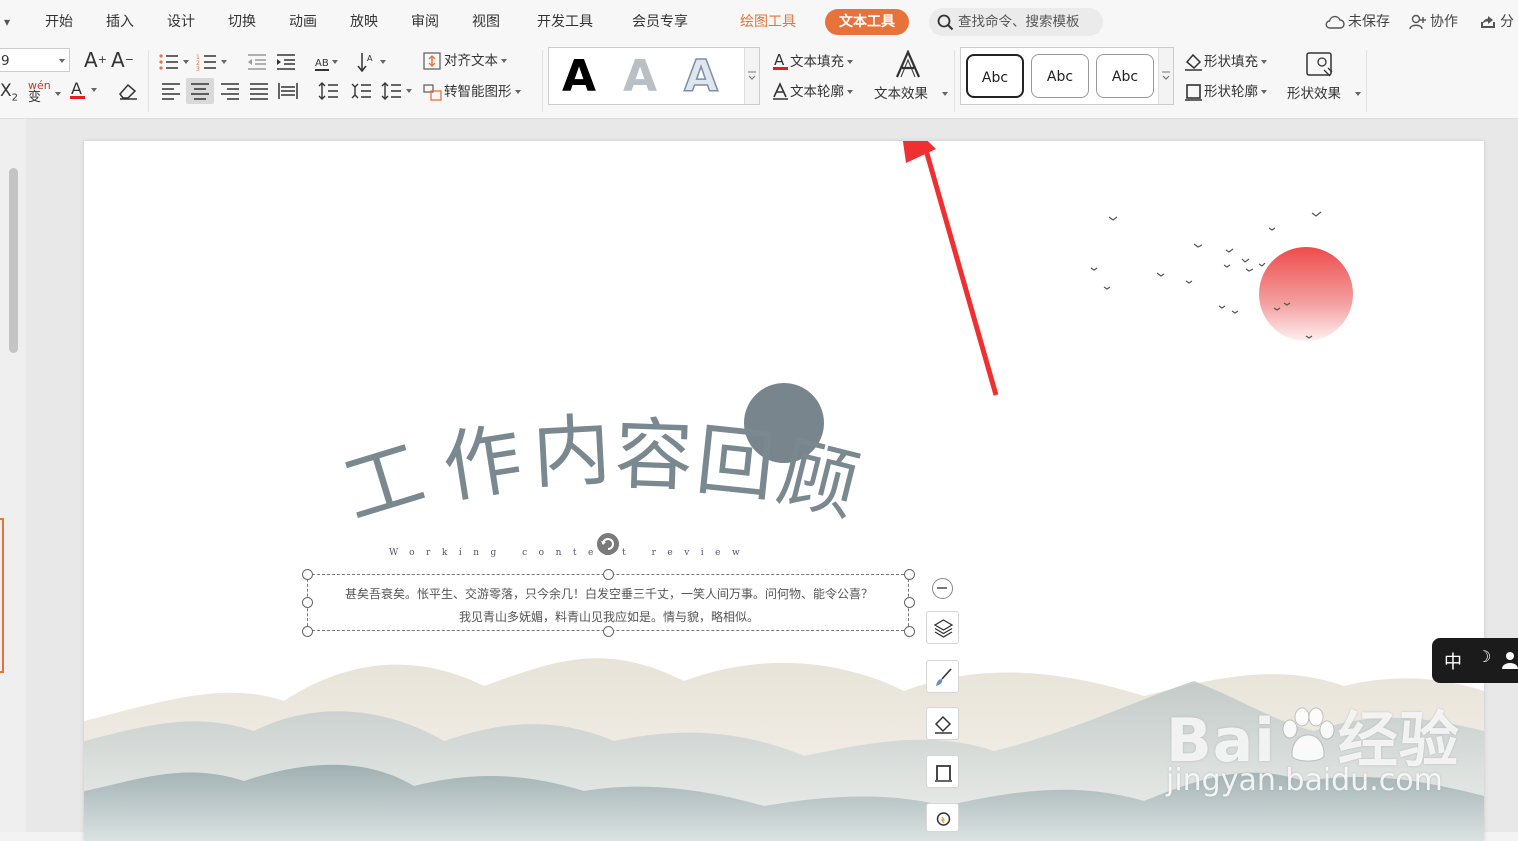 The width and height of the screenshot is (1518, 841). Describe the element at coordinates (942, 676) in the screenshot. I see `brush-tool-button` at that location.